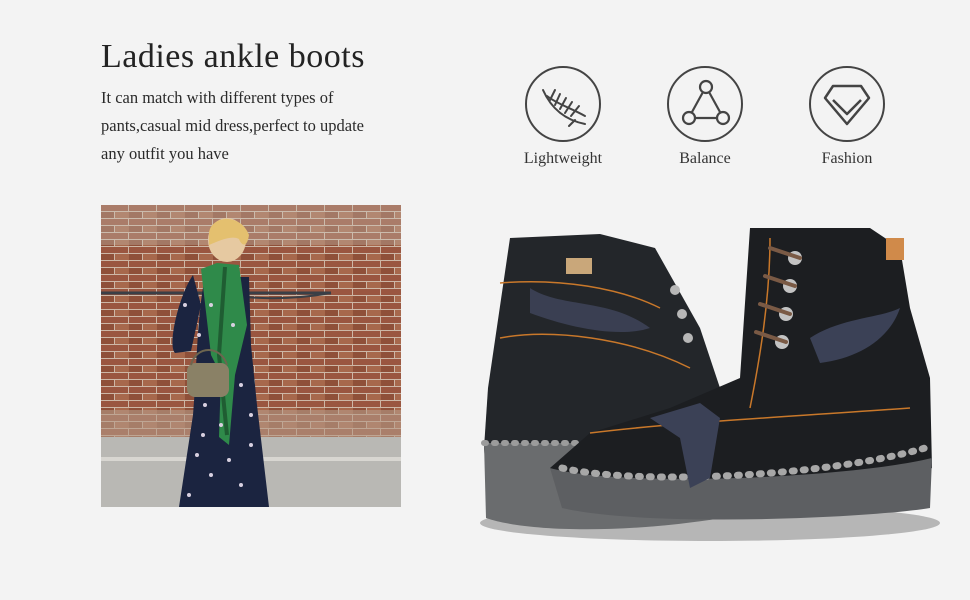 This screenshot has width=970, height=600. I want to click on feature-lightweight: Lightweight, so click(563, 117).